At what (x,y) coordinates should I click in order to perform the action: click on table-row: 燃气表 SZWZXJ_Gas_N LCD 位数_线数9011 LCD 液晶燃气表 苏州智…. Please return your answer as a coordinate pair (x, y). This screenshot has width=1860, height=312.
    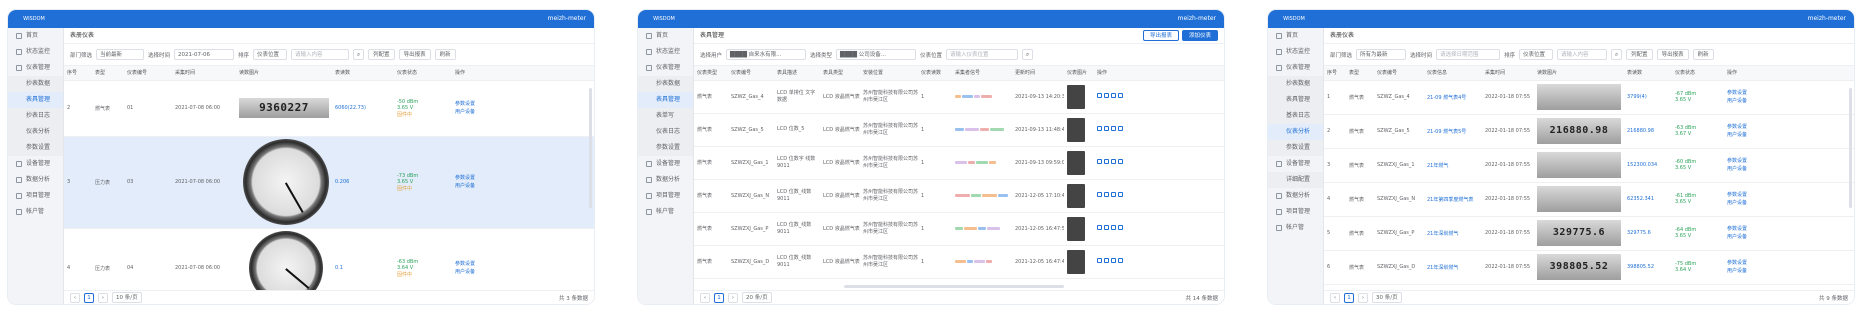
    Looking at the image, I should click on (959, 196).